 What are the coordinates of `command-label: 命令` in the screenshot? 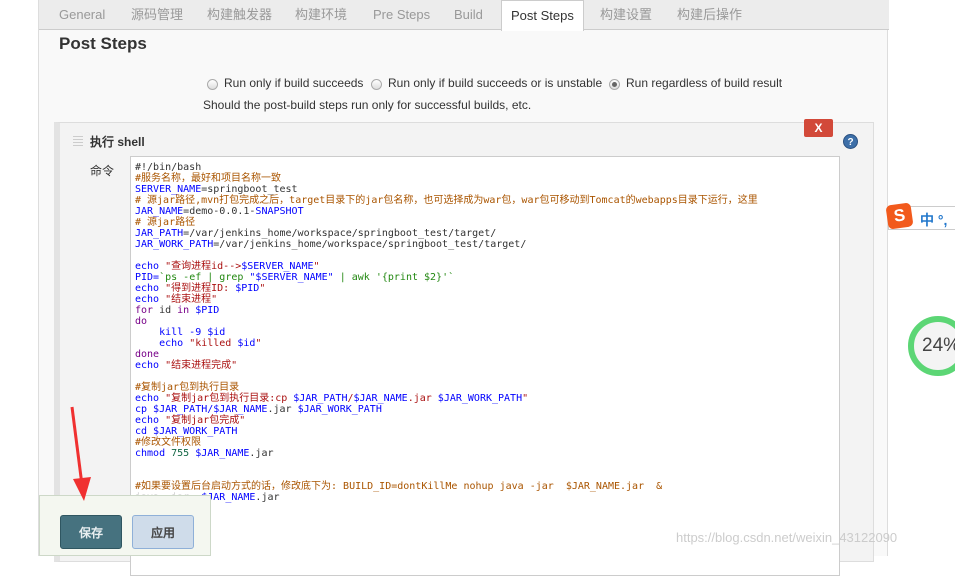 It's located at (102, 171).